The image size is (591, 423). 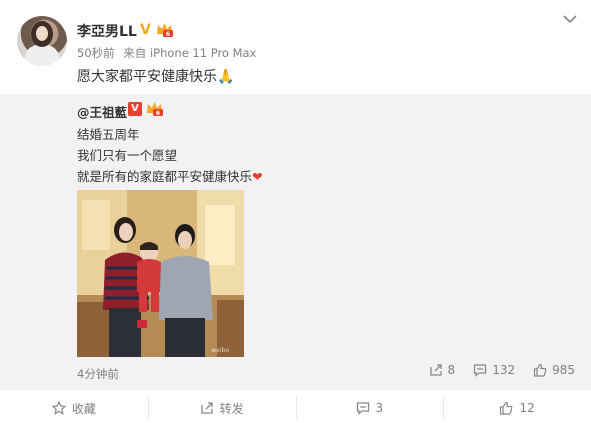 I want to click on pray-emoji-icon: 🙏, so click(x=226, y=77).